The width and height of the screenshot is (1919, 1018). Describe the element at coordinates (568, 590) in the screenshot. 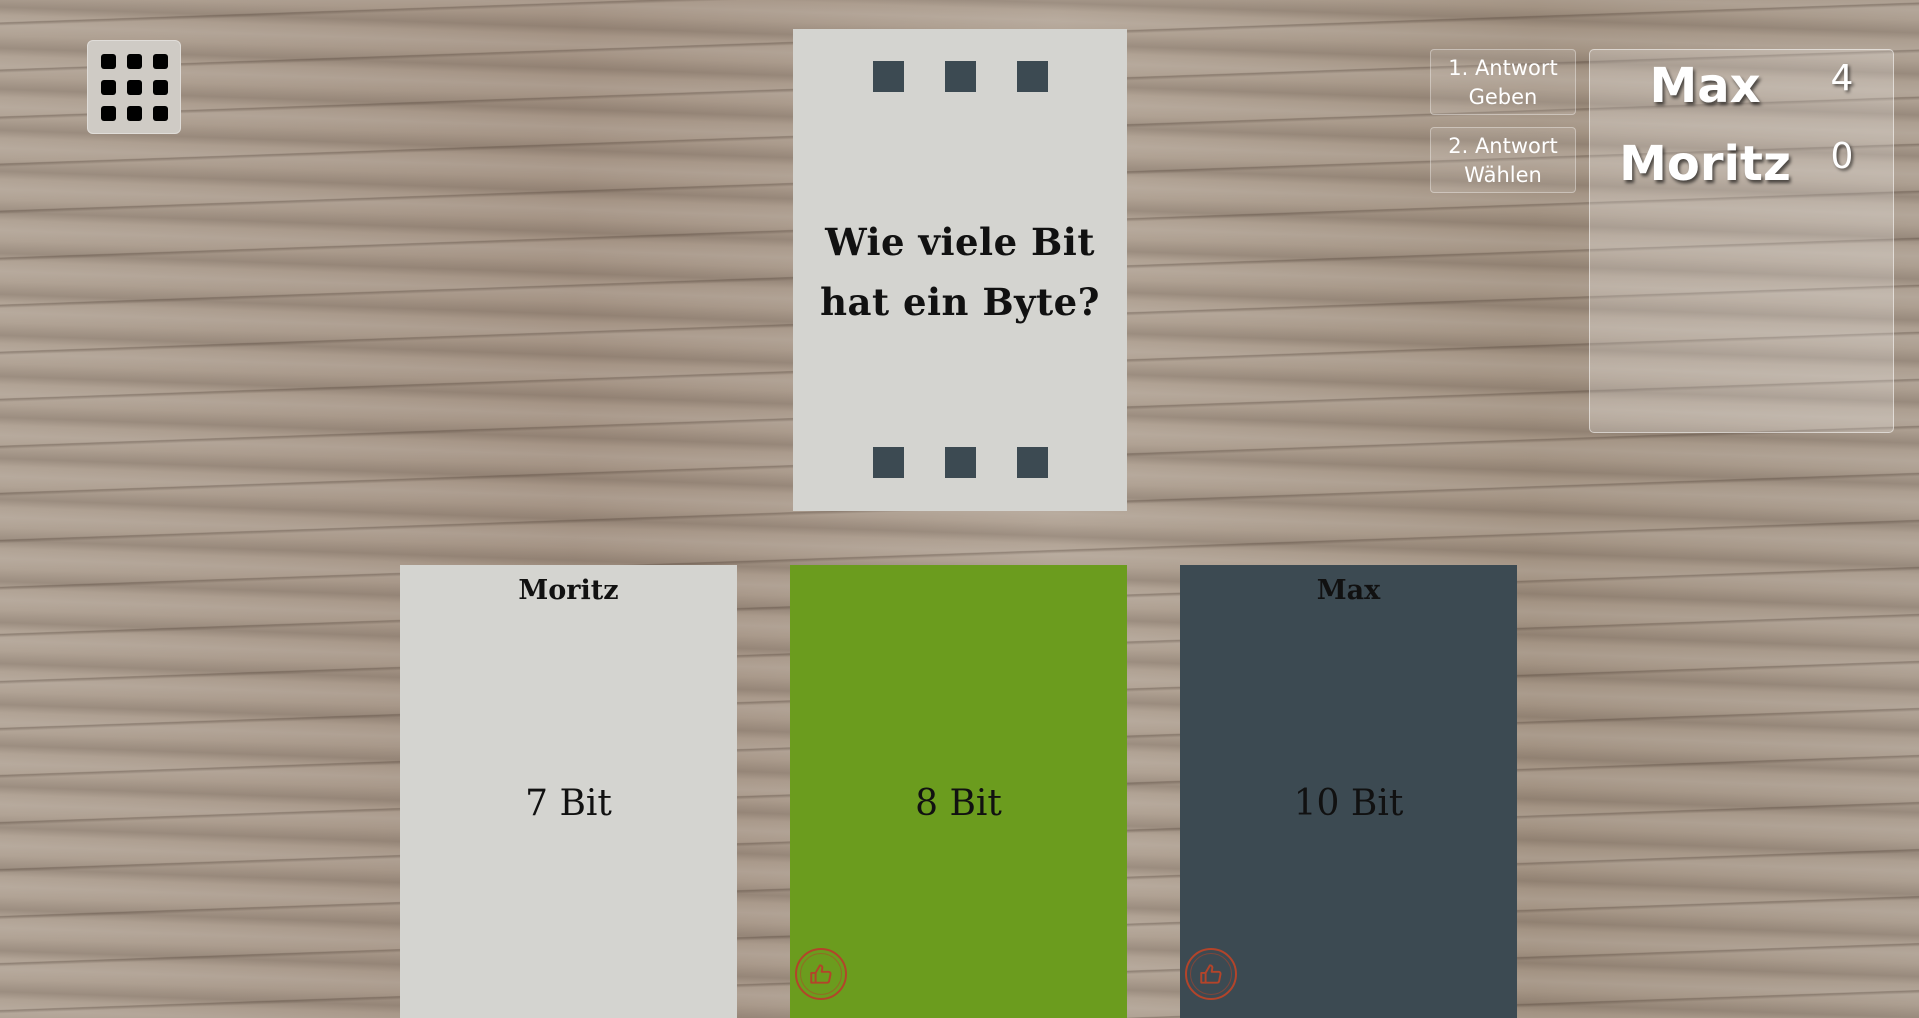

I see `answer-owner: Moritz` at that location.